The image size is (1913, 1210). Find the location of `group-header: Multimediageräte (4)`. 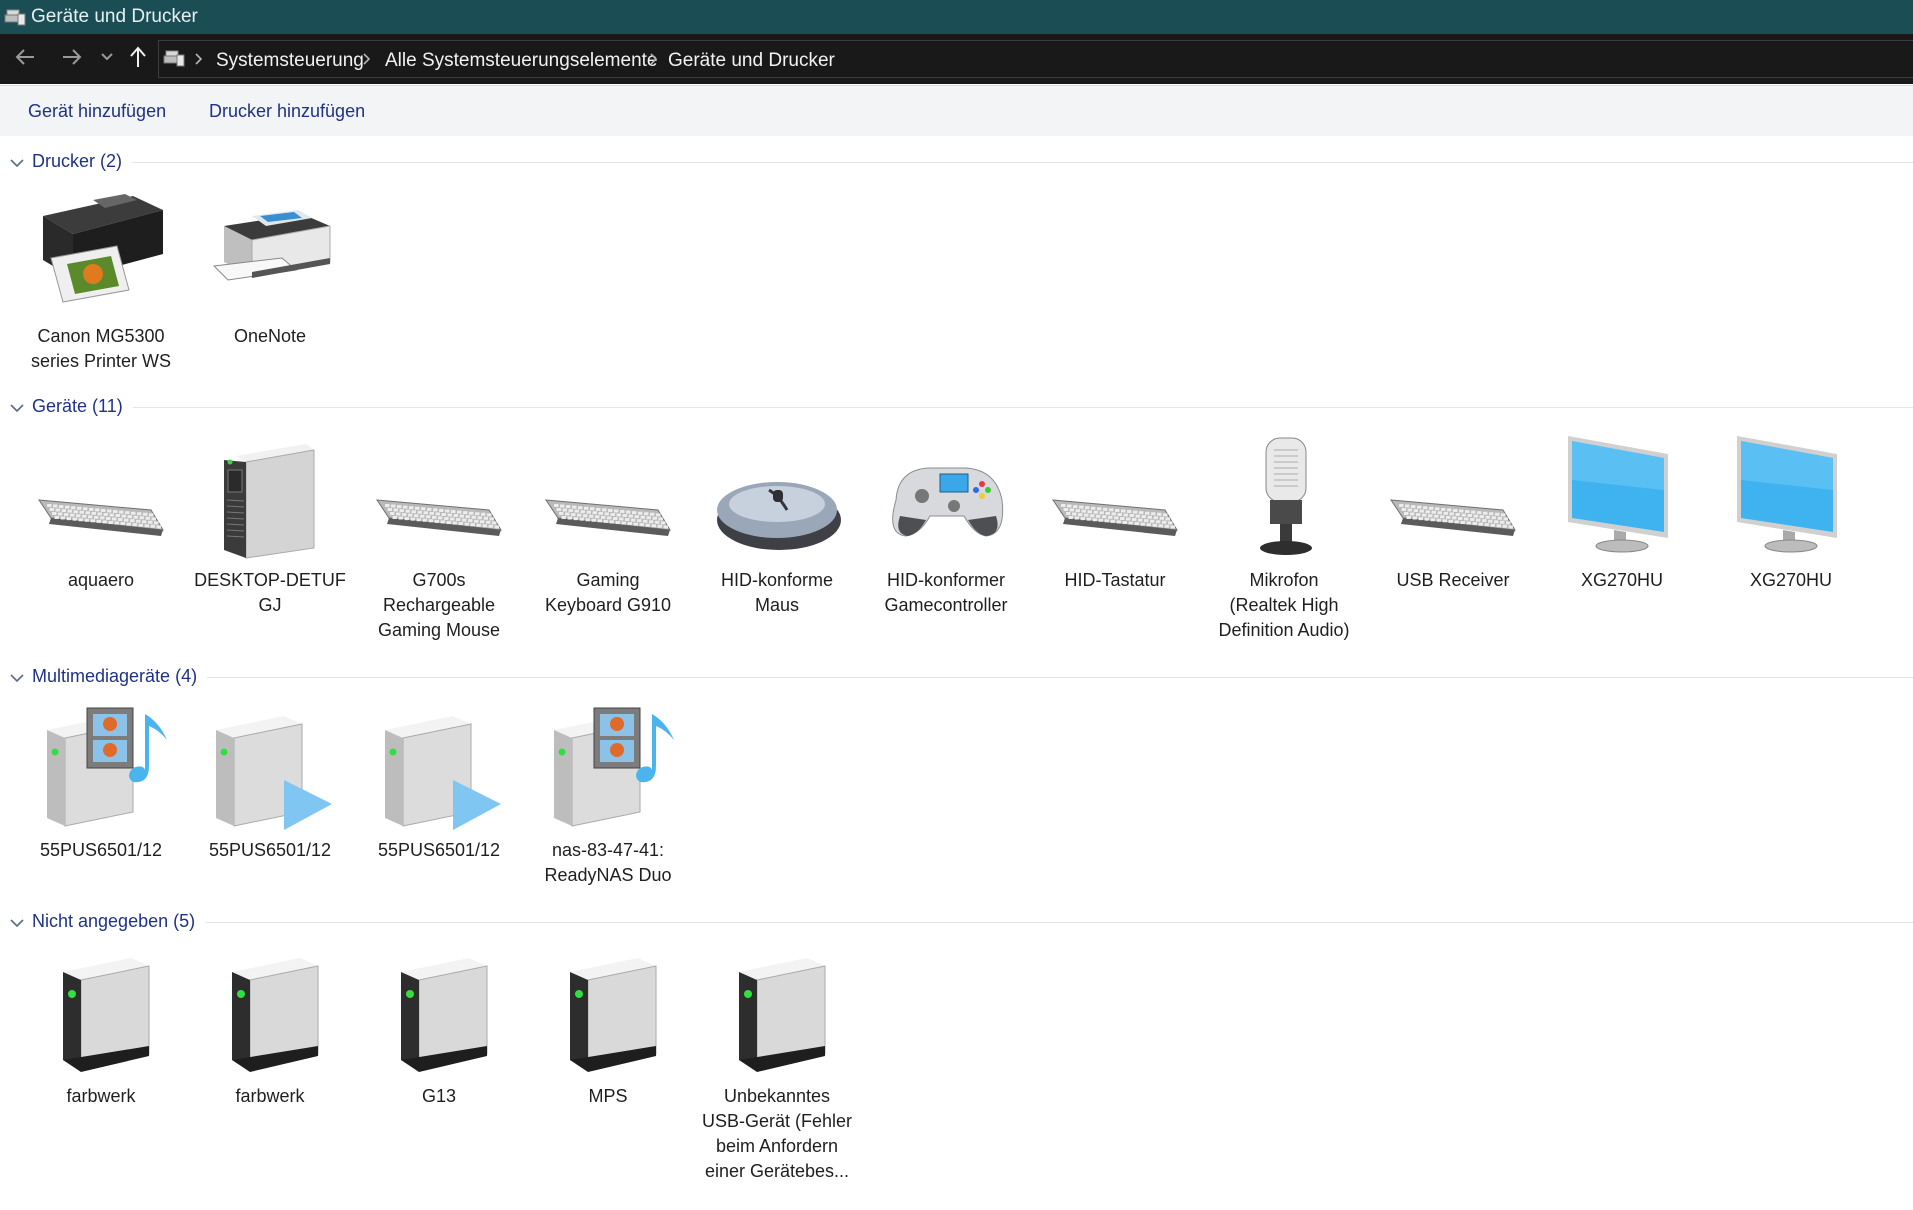

group-header: Multimediageräte (4) is located at coordinates (956, 677).